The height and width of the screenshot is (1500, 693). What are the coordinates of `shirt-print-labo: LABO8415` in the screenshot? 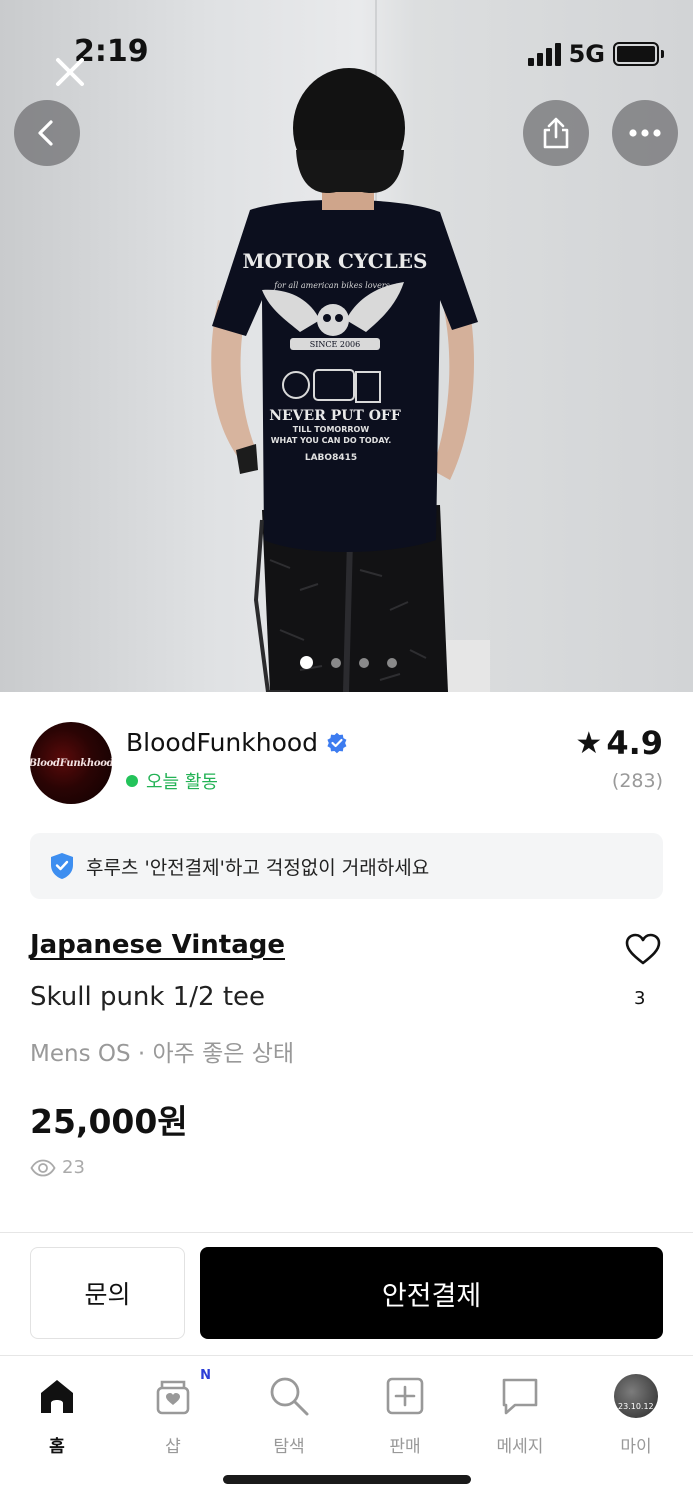 It's located at (331, 458).